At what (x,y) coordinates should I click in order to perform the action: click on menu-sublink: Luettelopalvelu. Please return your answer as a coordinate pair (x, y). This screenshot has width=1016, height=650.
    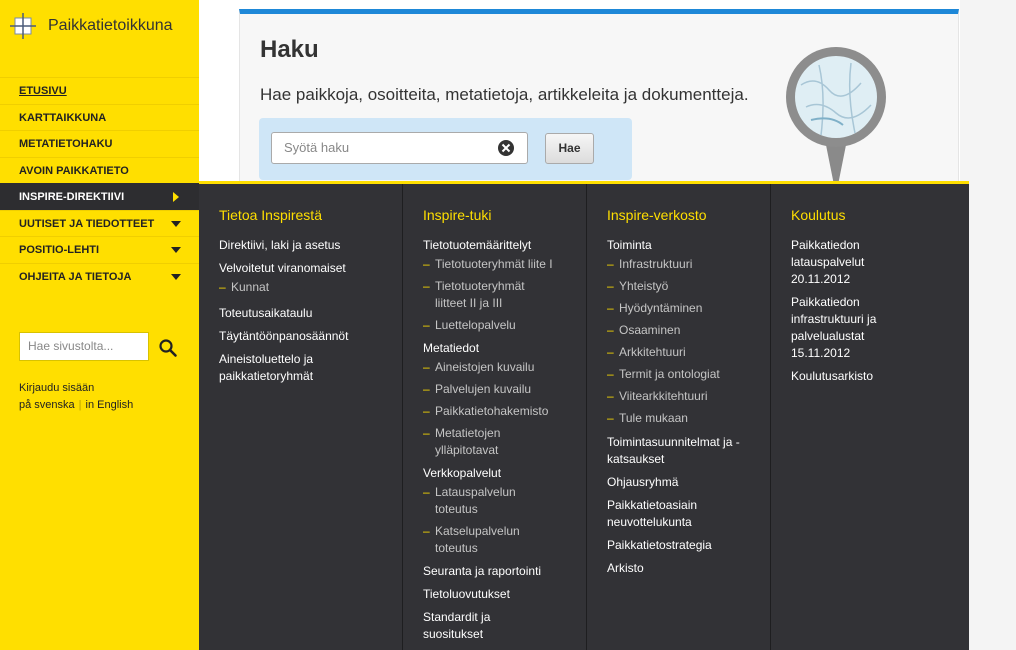
    Looking at the image, I should click on (503, 325).